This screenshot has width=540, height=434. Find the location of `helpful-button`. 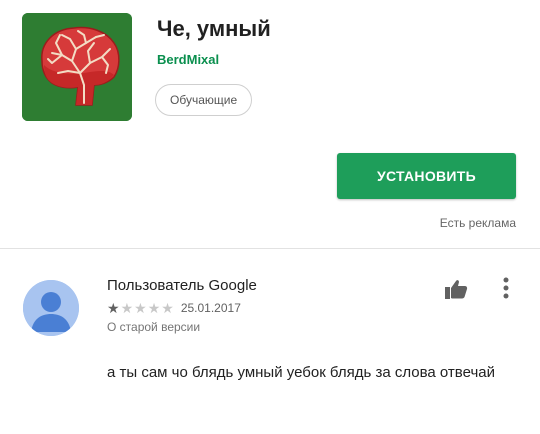

helpful-button is located at coordinates (456, 289).